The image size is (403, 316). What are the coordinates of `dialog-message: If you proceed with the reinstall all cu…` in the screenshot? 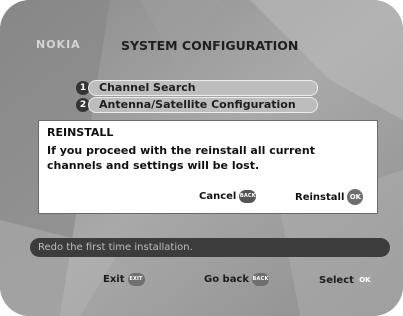 It's located at (181, 158).